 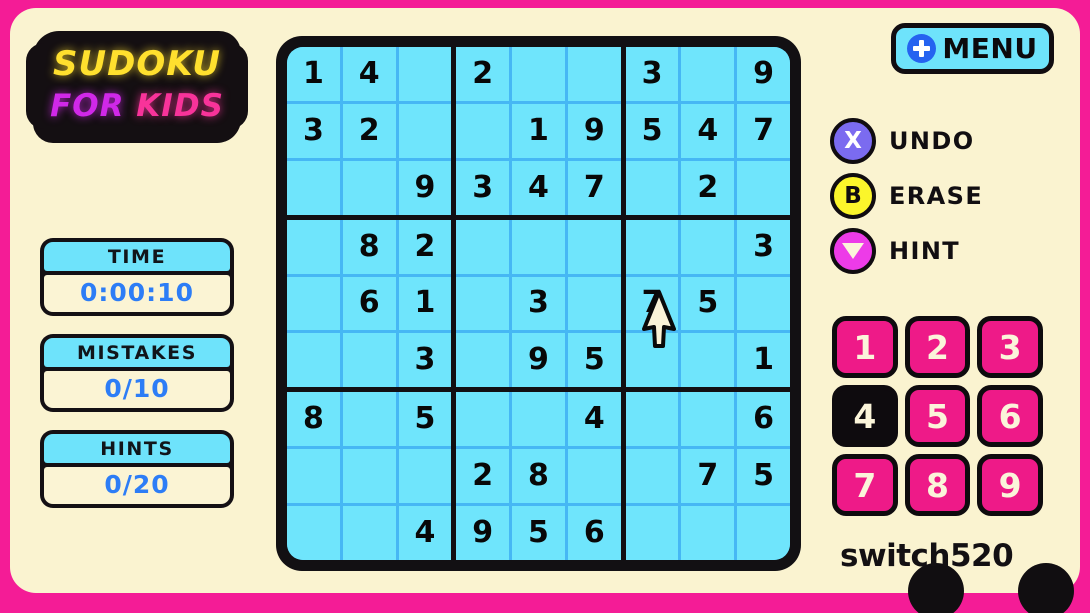 What do you see at coordinates (865, 416) in the screenshot?
I see `numpad-key-4: 4` at bounding box center [865, 416].